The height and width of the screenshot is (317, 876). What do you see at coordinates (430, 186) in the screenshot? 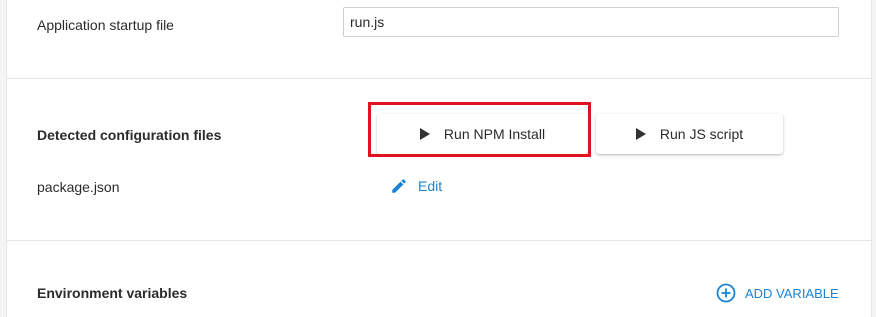
I see `edit-label: Edit` at bounding box center [430, 186].